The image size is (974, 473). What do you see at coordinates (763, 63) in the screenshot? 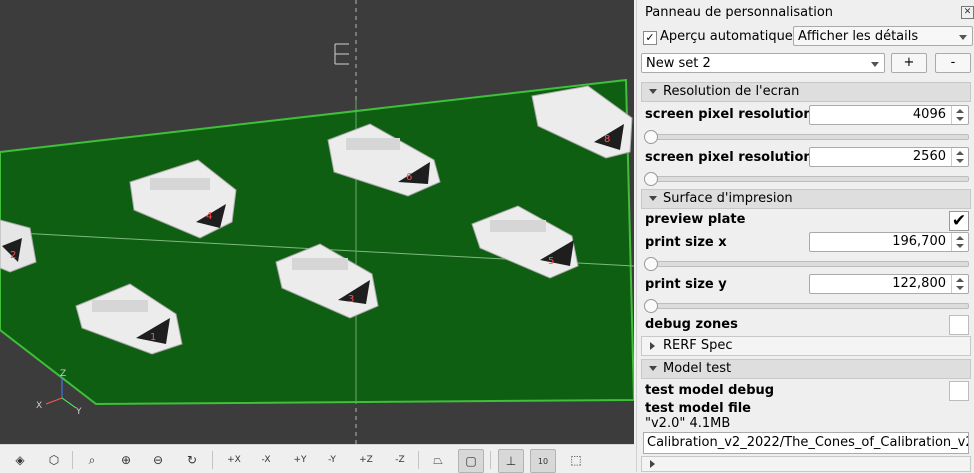
I see `preset-select: New set 2` at bounding box center [763, 63].